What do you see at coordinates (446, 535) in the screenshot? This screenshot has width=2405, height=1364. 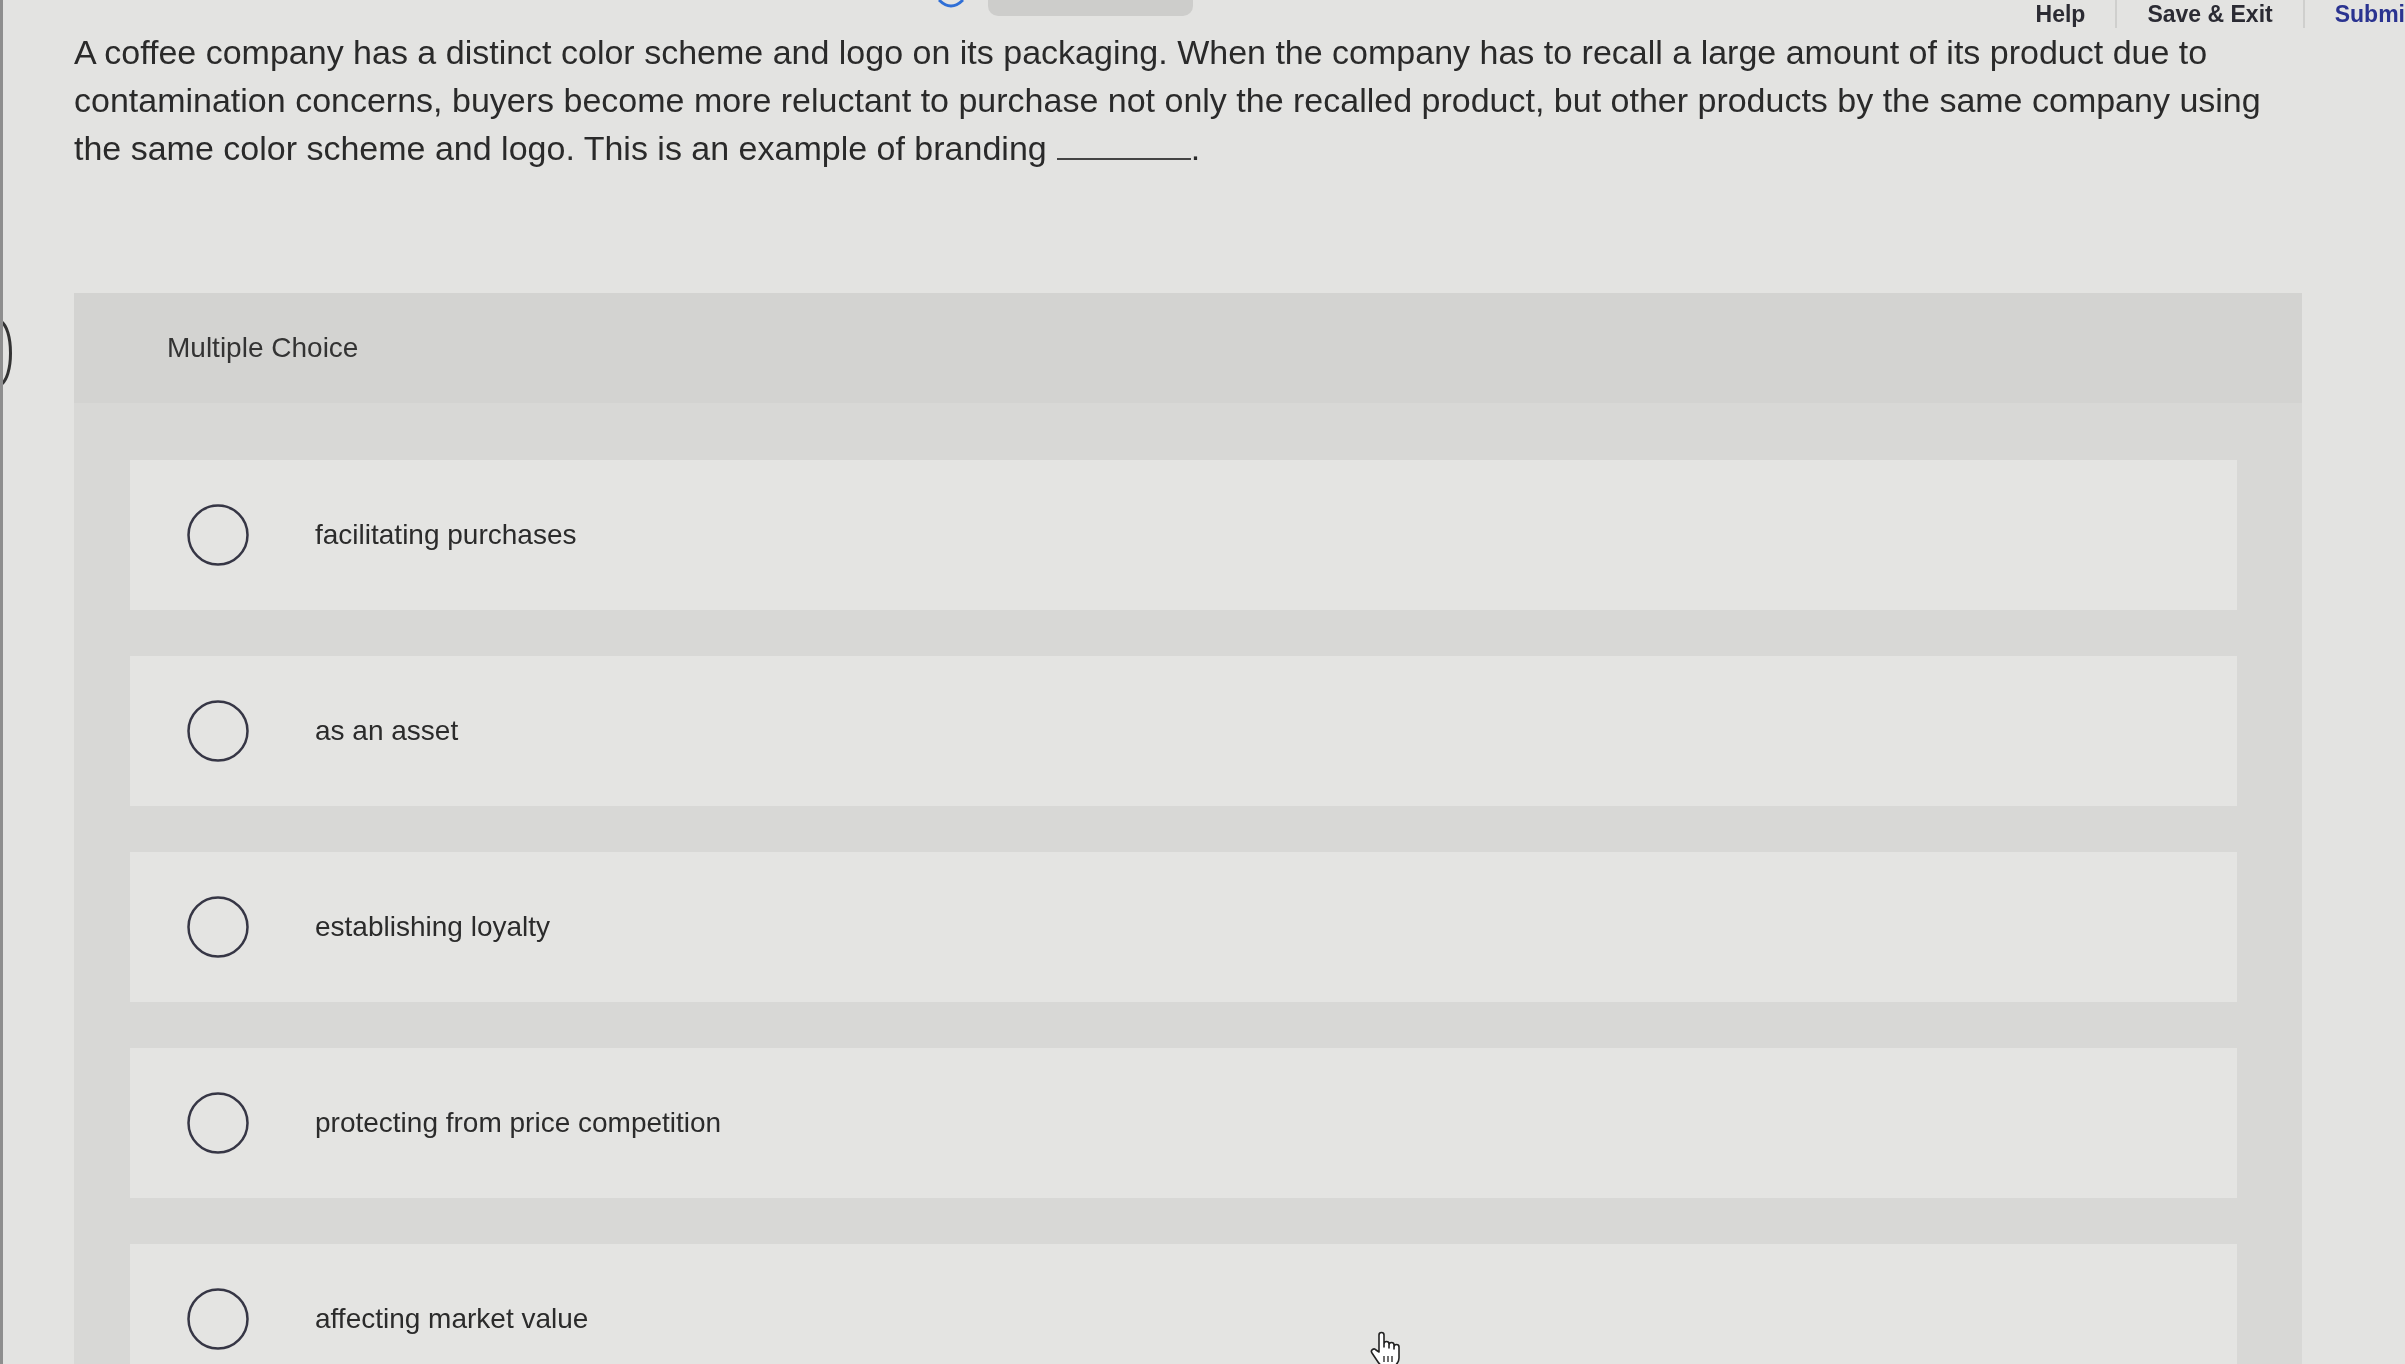 I see `option-label: facilitating purchases` at bounding box center [446, 535].